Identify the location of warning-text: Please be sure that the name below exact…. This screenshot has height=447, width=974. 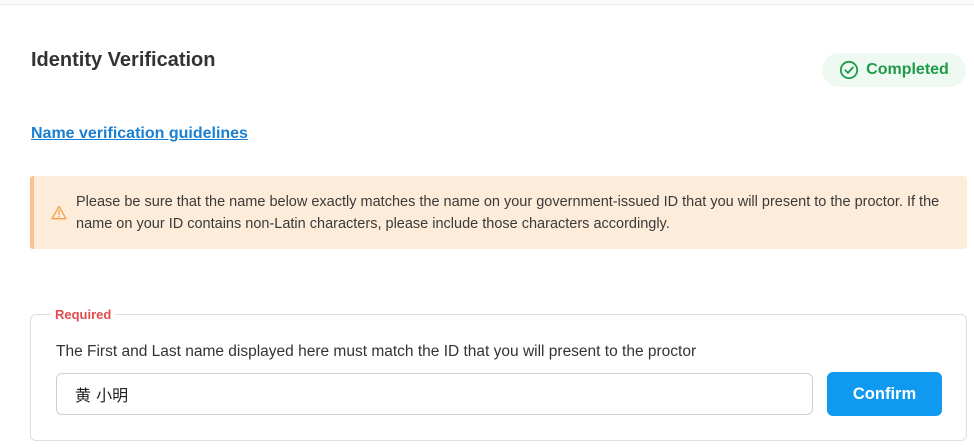
(508, 213).